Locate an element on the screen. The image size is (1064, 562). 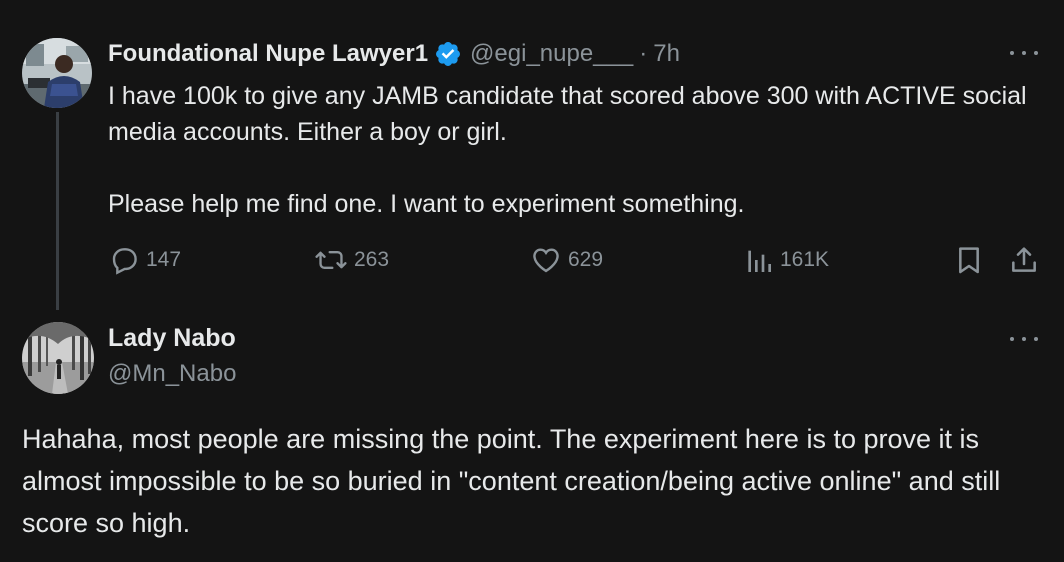
bar-chart-icon is located at coordinates (759, 261).